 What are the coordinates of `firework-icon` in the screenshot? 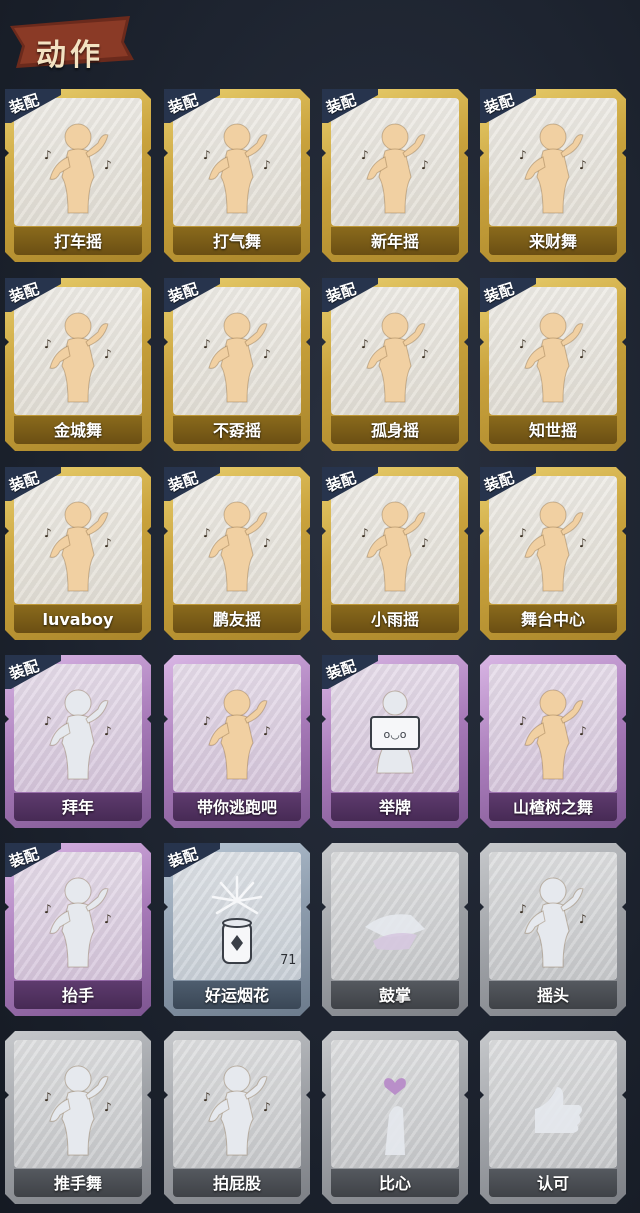 It's located at (237, 921).